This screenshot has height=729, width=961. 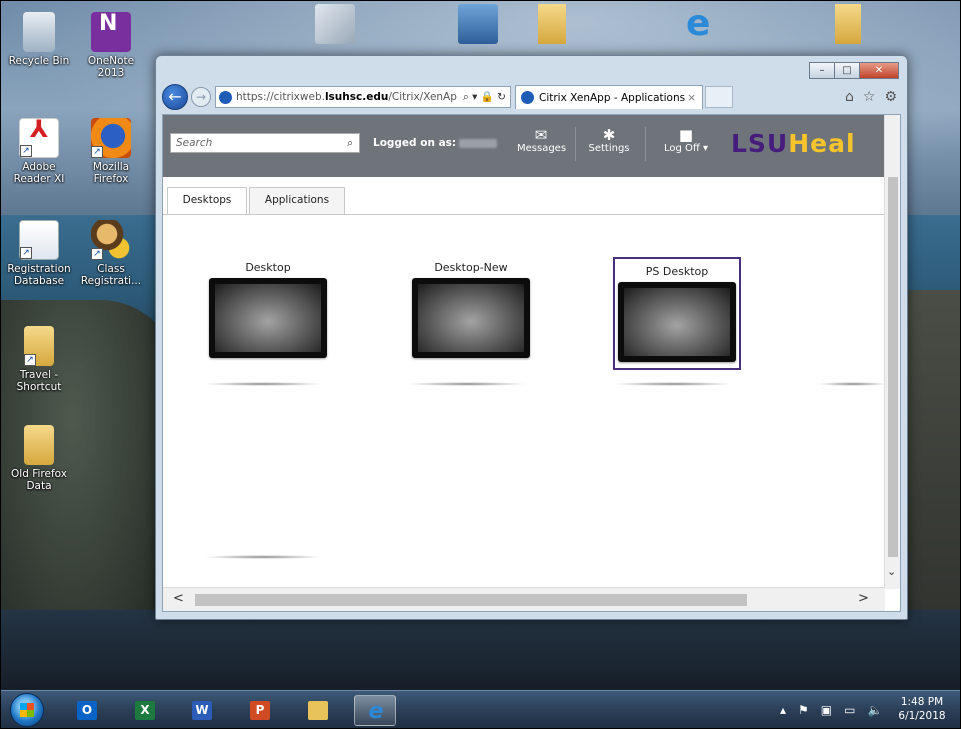 I want to click on close-tab-icon: ×, so click(x=691, y=98).